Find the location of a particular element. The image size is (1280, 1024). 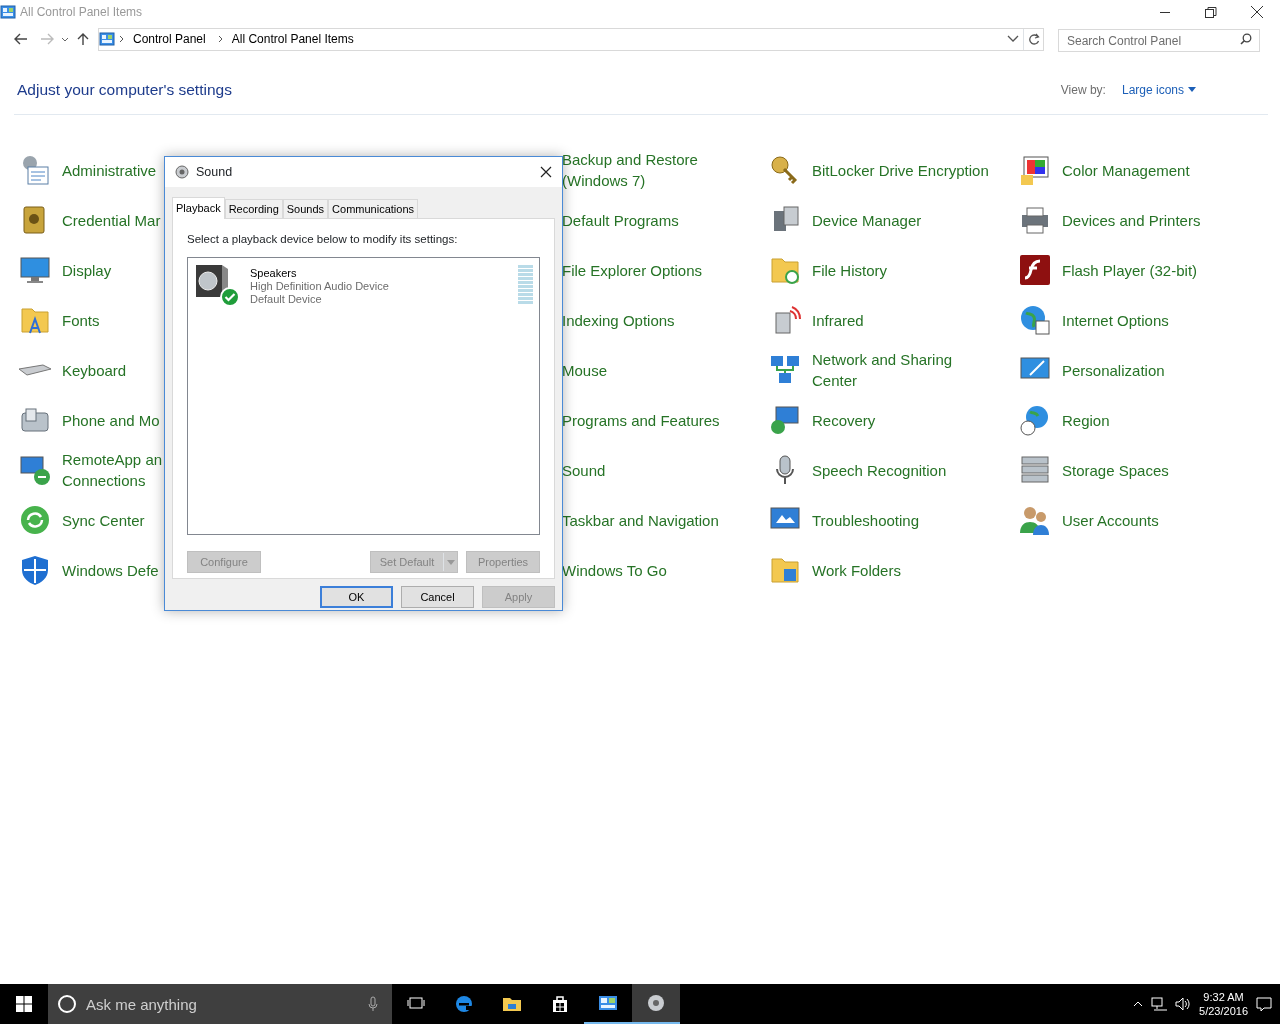

chevron-up-icon is located at coordinates (1138, 1004).